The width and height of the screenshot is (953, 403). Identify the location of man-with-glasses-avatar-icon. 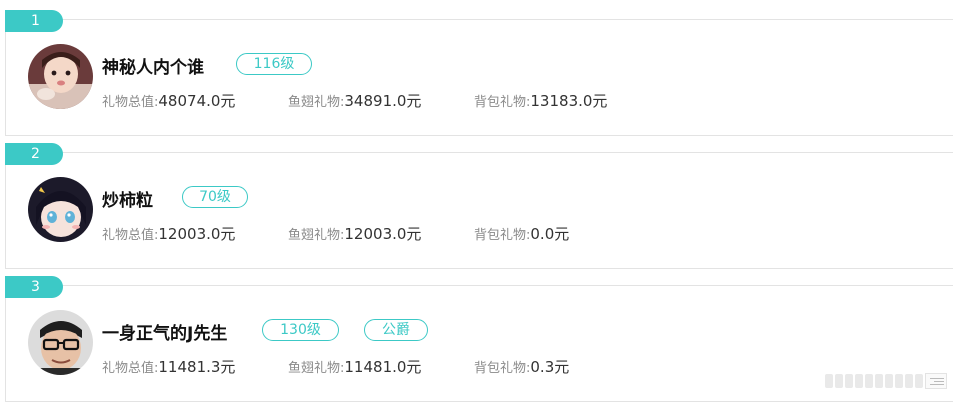
(60, 342).